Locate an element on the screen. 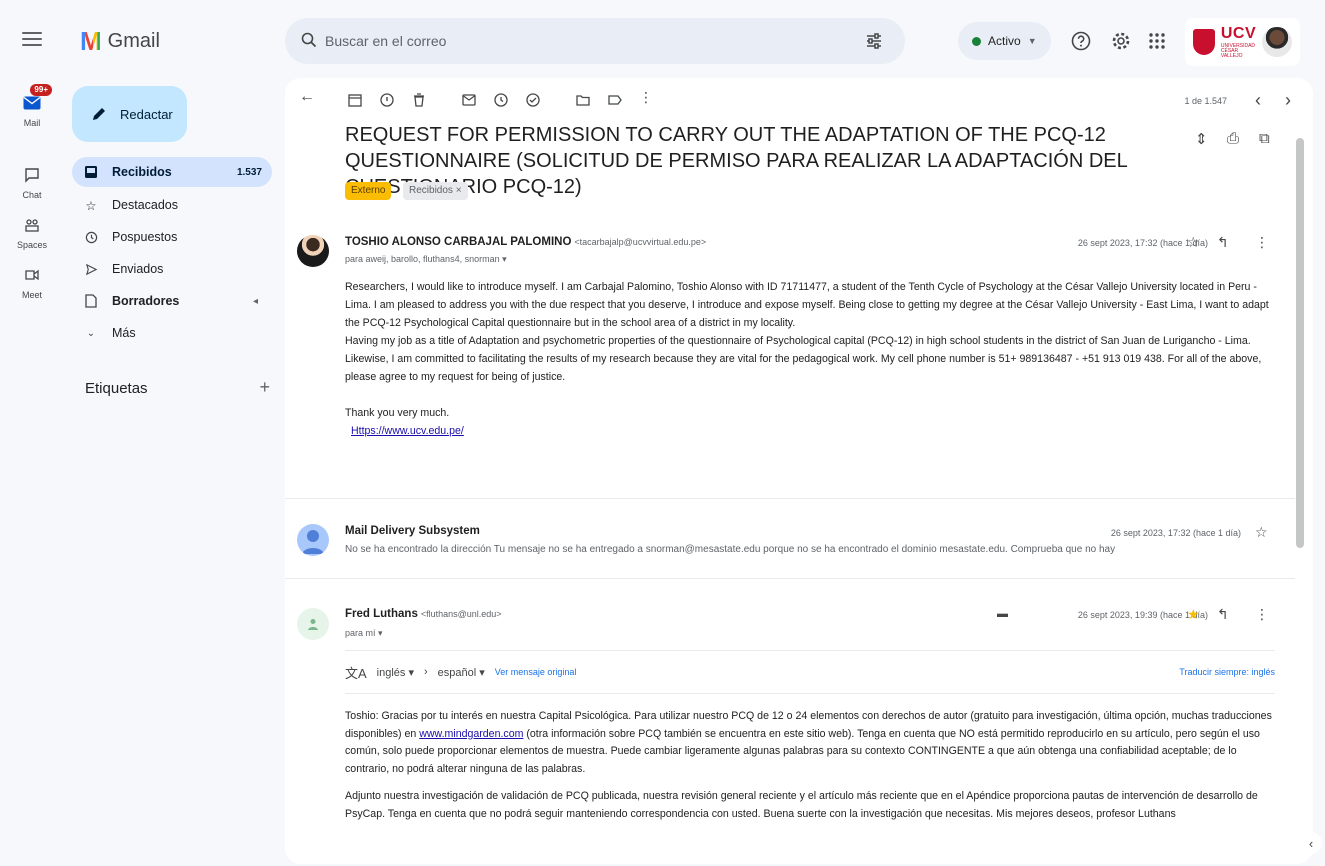 This screenshot has width=1325, height=866. star-filled-icon: ★ is located at coordinates (1193, 614).